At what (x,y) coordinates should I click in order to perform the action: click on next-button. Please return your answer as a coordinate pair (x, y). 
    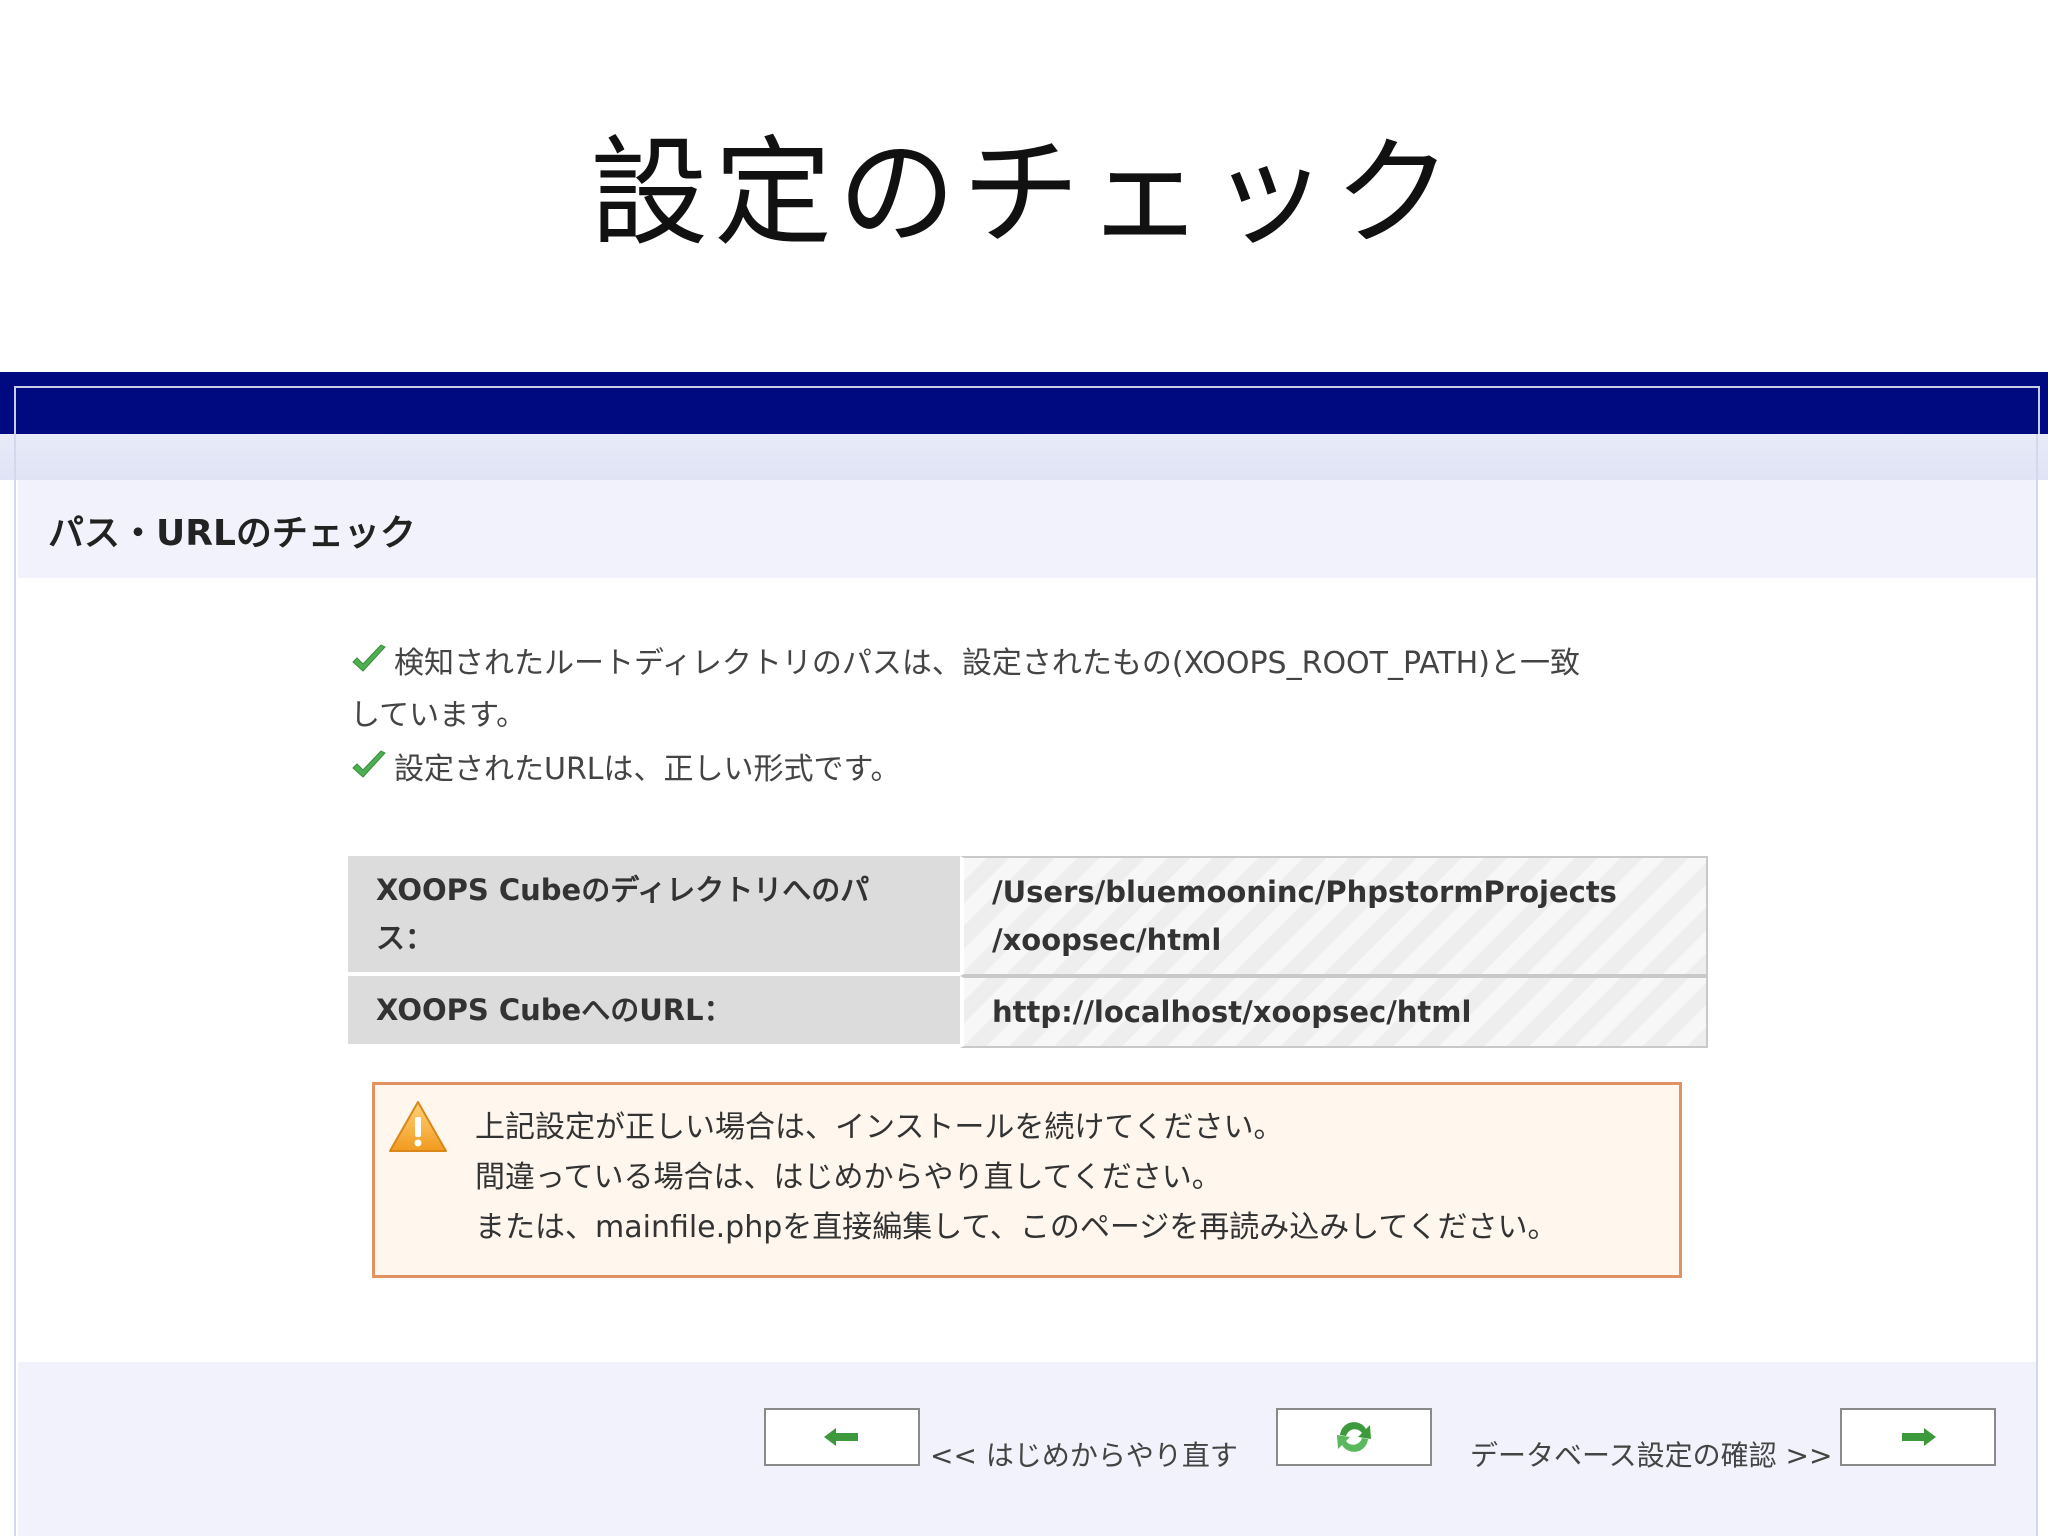
    Looking at the image, I should click on (1918, 1437).